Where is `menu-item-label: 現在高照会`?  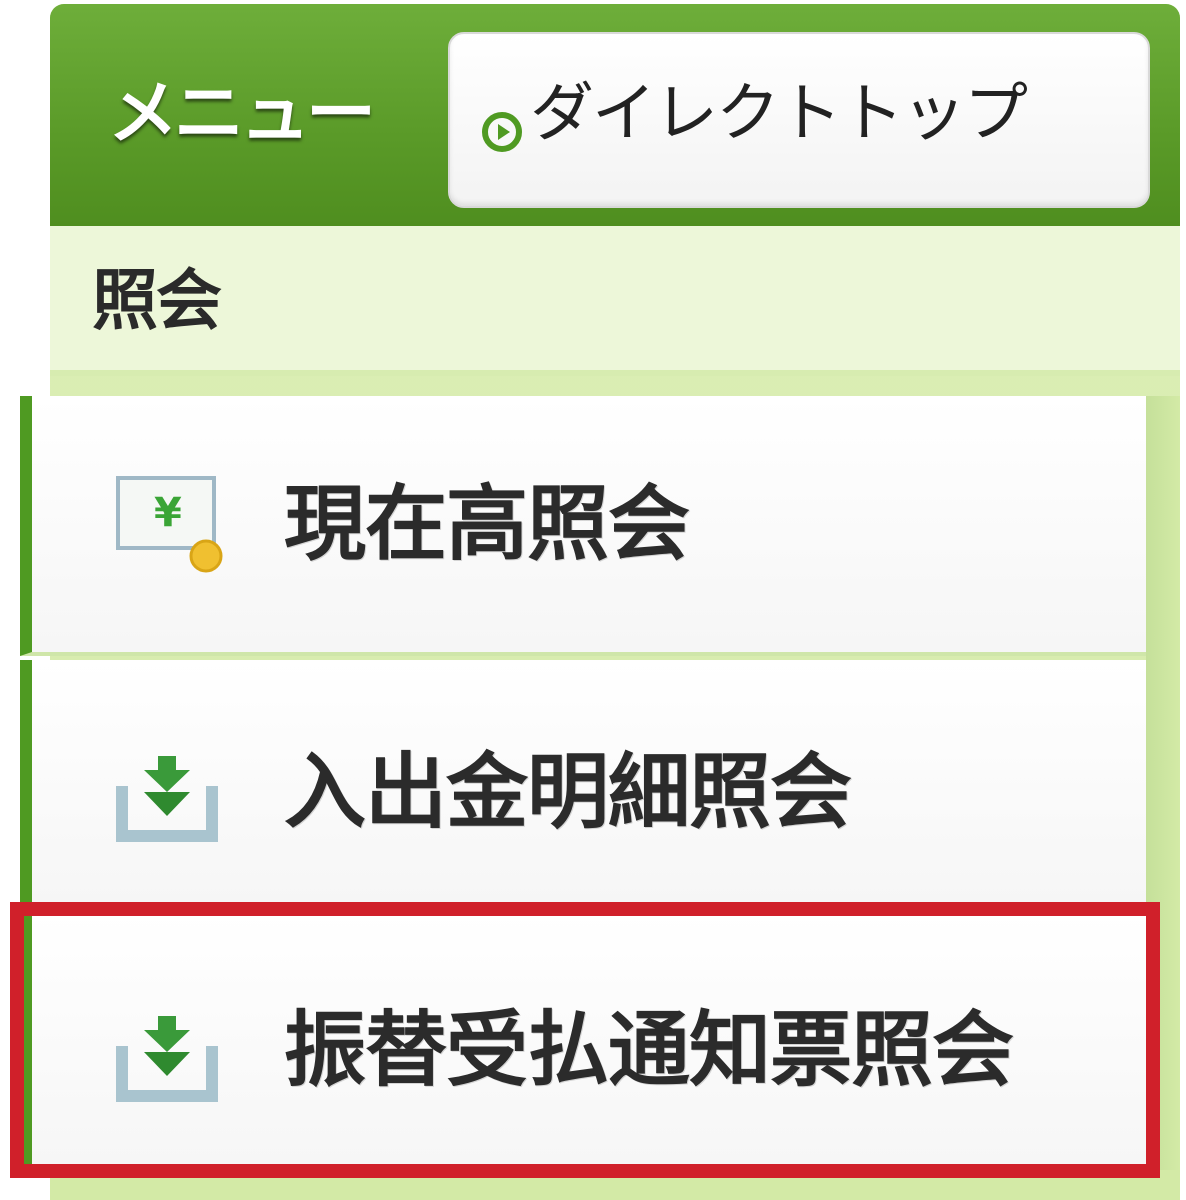
menu-item-label: 現在高照会 is located at coordinates (487, 524).